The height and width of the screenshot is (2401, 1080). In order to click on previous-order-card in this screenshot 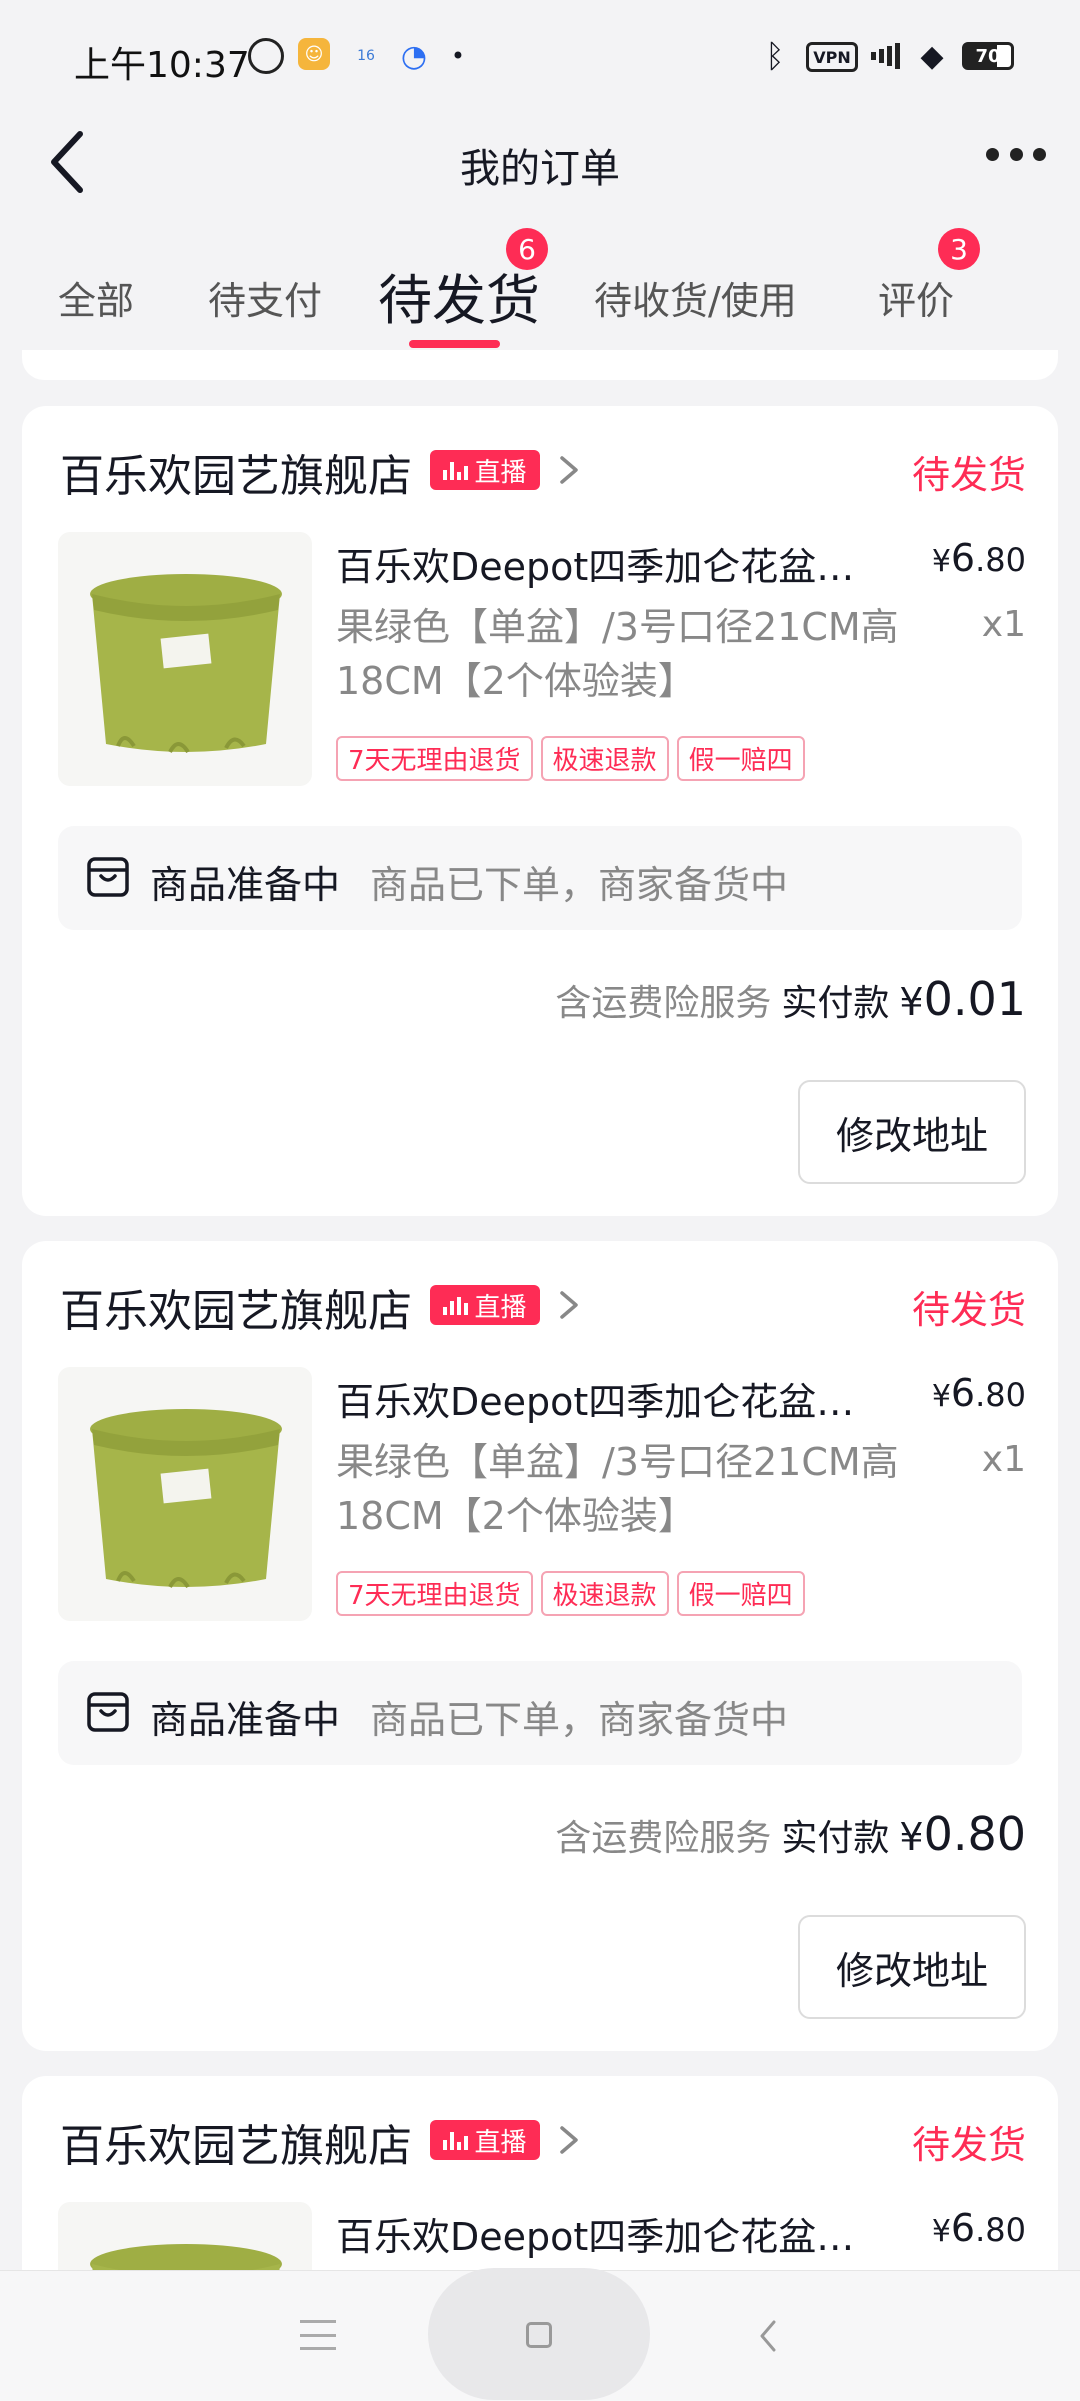, I will do `click(540, 365)`.